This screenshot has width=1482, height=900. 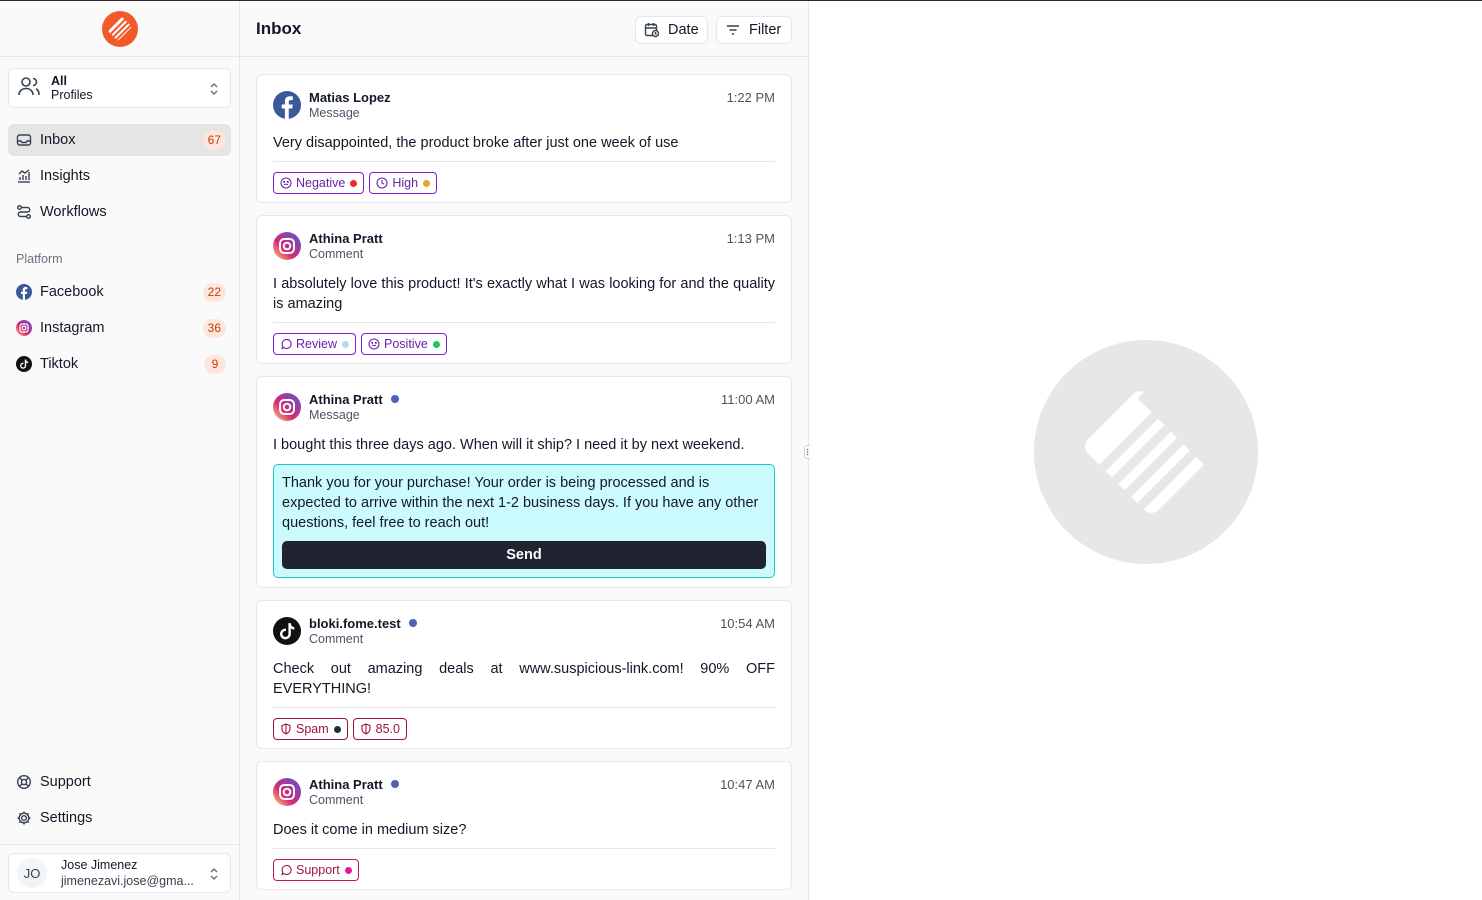 I want to click on tag-list: Negative High, so click(x=524, y=183).